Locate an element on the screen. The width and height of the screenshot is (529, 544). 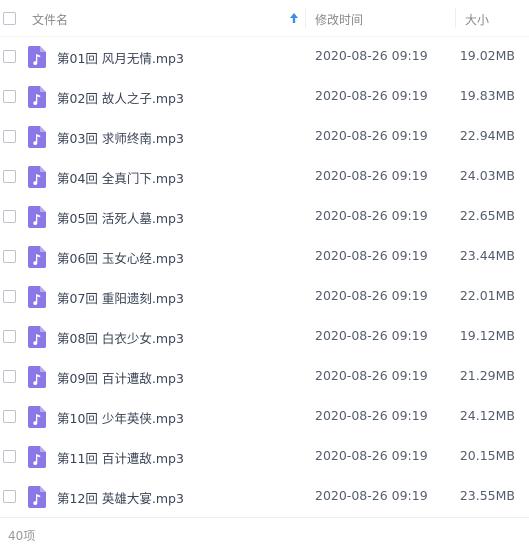
file-name: 第08回 白衣少女.mp3 is located at coordinates (120, 337).